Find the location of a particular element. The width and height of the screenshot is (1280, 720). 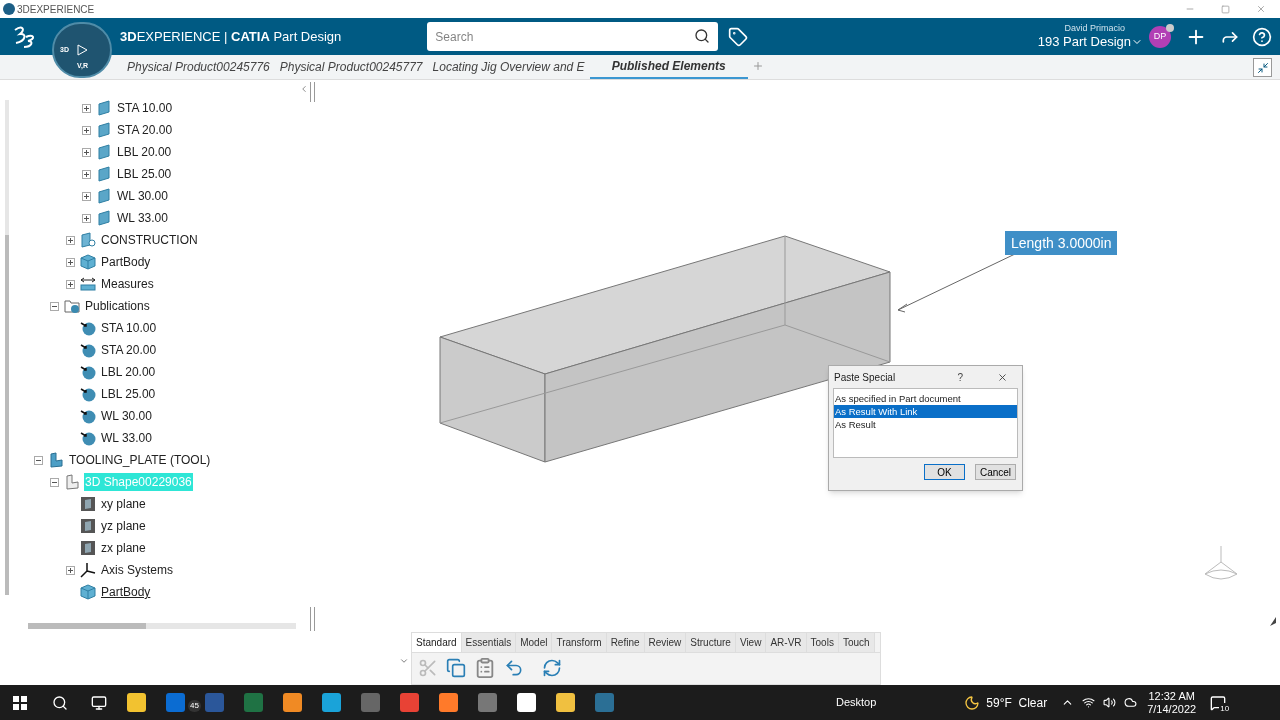

folder-icon is located at coordinates (72, 306).